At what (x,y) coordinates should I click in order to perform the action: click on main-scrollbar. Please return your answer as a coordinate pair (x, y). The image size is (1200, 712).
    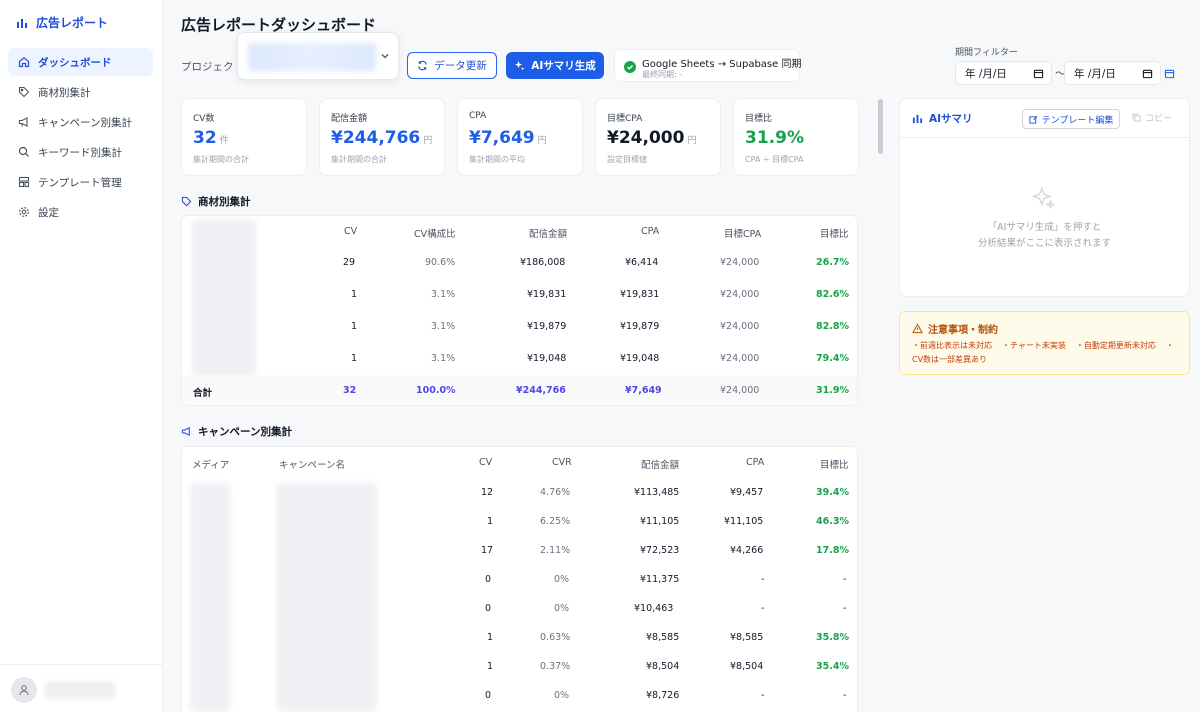
    Looking at the image, I should click on (880, 126).